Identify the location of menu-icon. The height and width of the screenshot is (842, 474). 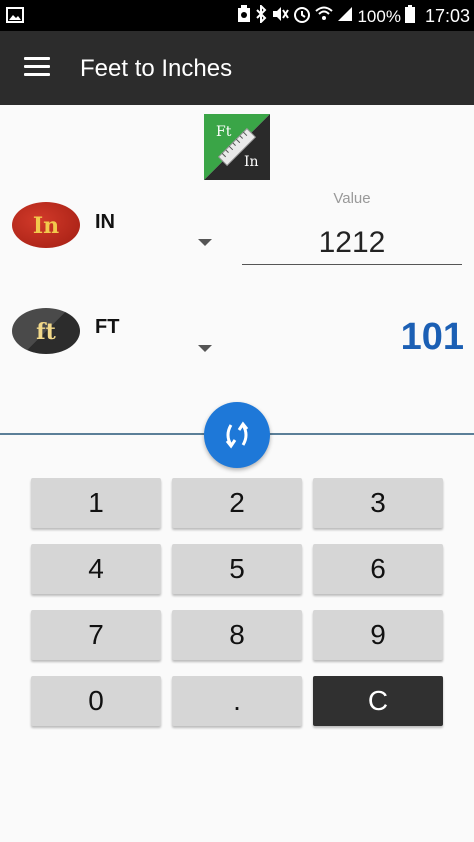
(37, 67).